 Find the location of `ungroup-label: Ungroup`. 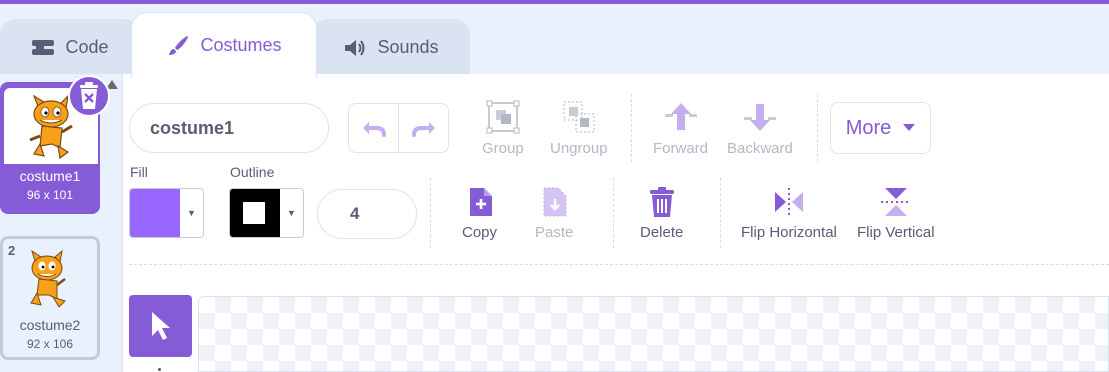

ungroup-label: Ungroup is located at coordinates (579, 148).